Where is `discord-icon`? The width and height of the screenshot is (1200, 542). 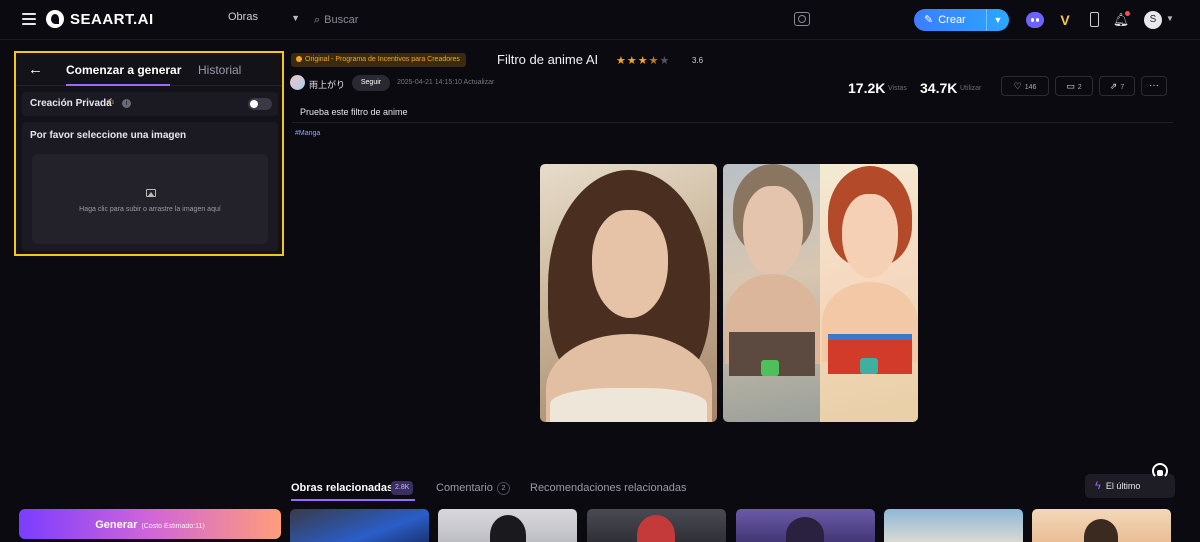
discord-icon is located at coordinates (1035, 20).